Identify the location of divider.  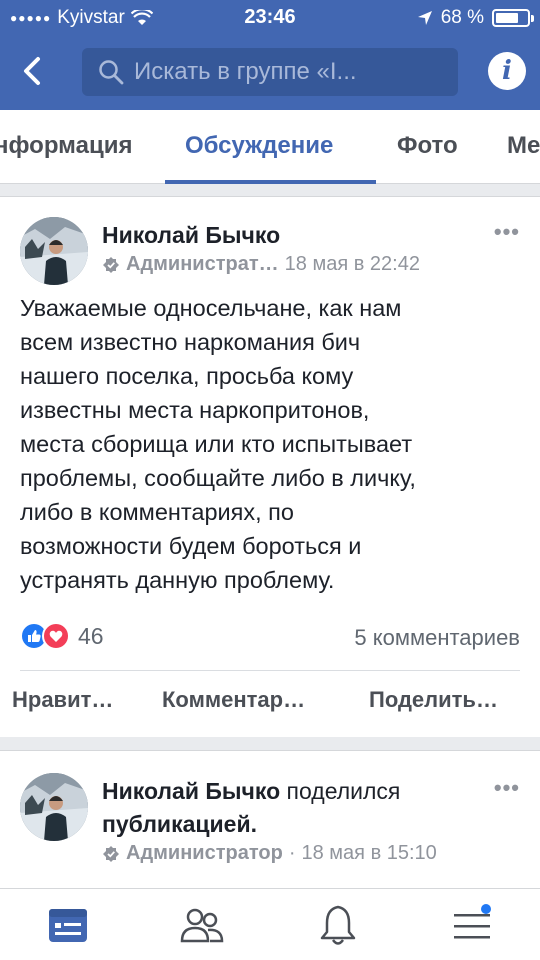
(270, 670).